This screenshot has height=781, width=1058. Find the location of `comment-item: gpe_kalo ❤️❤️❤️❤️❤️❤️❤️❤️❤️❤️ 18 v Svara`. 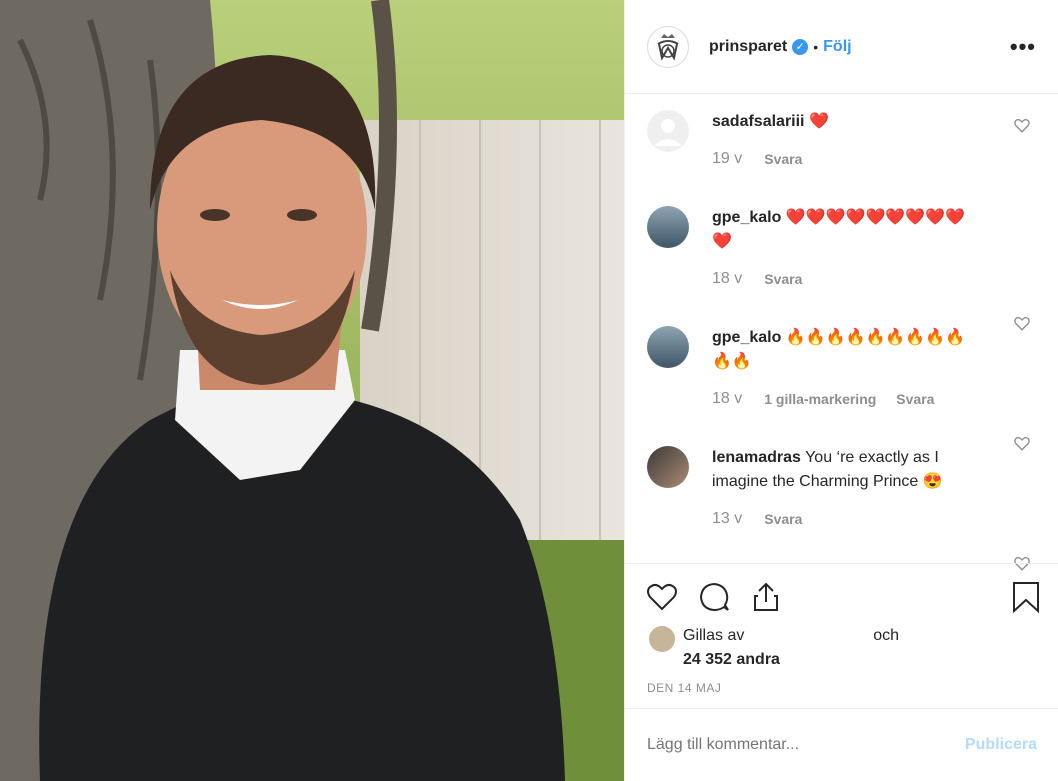

comment-item: gpe_kalo ❤️❤️❤️❤️❤️❤️❤️❤️❤️❤️ 18 v Svara is located at coordinates (842, 268).